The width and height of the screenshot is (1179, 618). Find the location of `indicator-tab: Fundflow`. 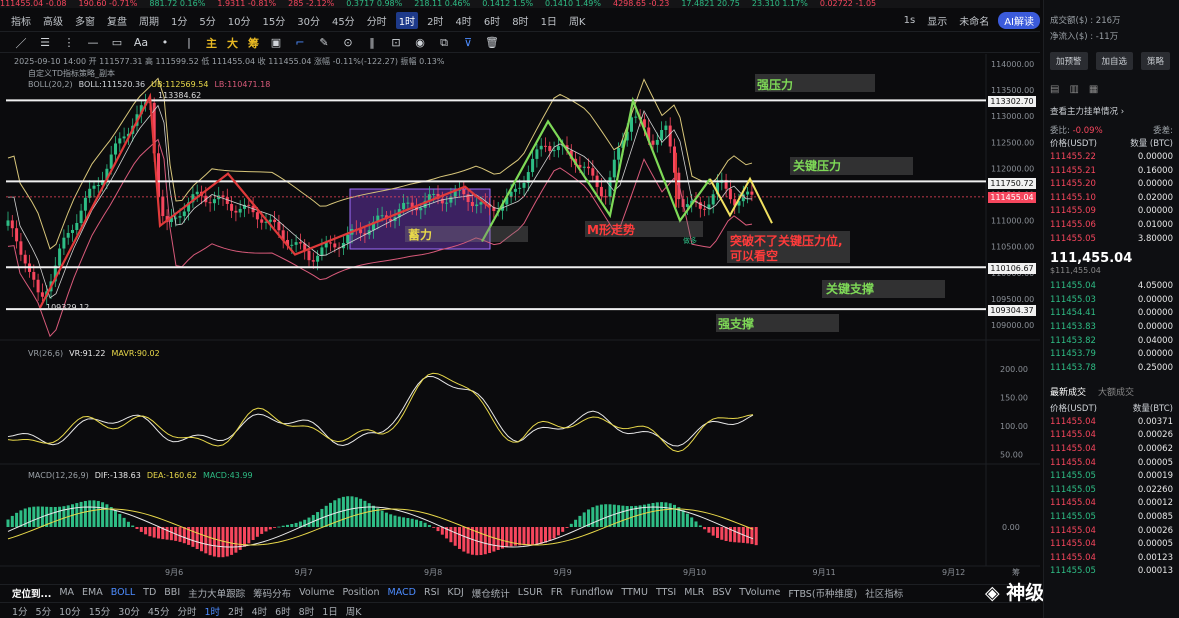

indicator-tab: Fundflow is located at coordinates (592, 592).